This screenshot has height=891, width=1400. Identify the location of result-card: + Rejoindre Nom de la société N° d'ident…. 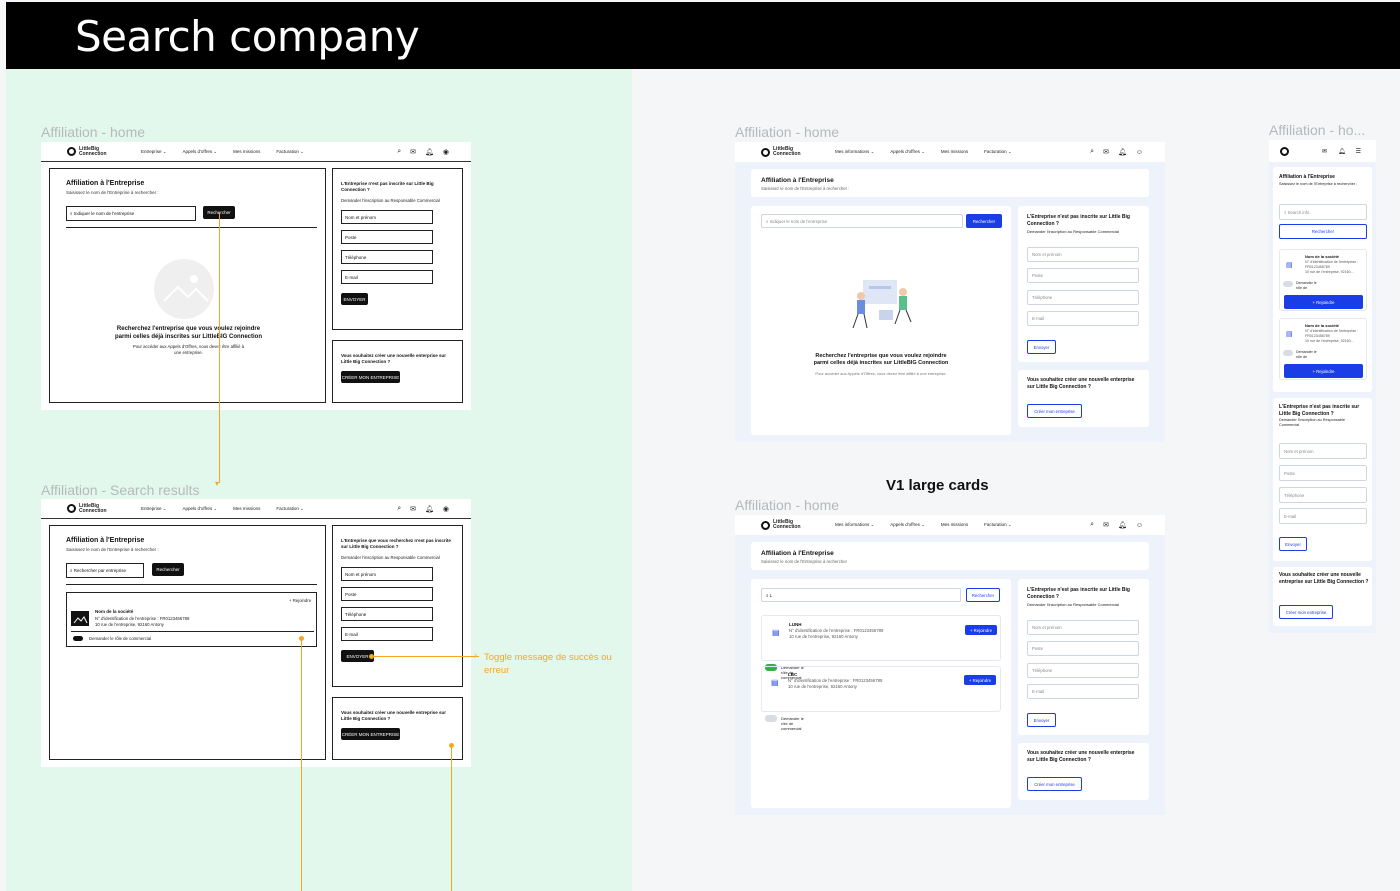
(191, 619).